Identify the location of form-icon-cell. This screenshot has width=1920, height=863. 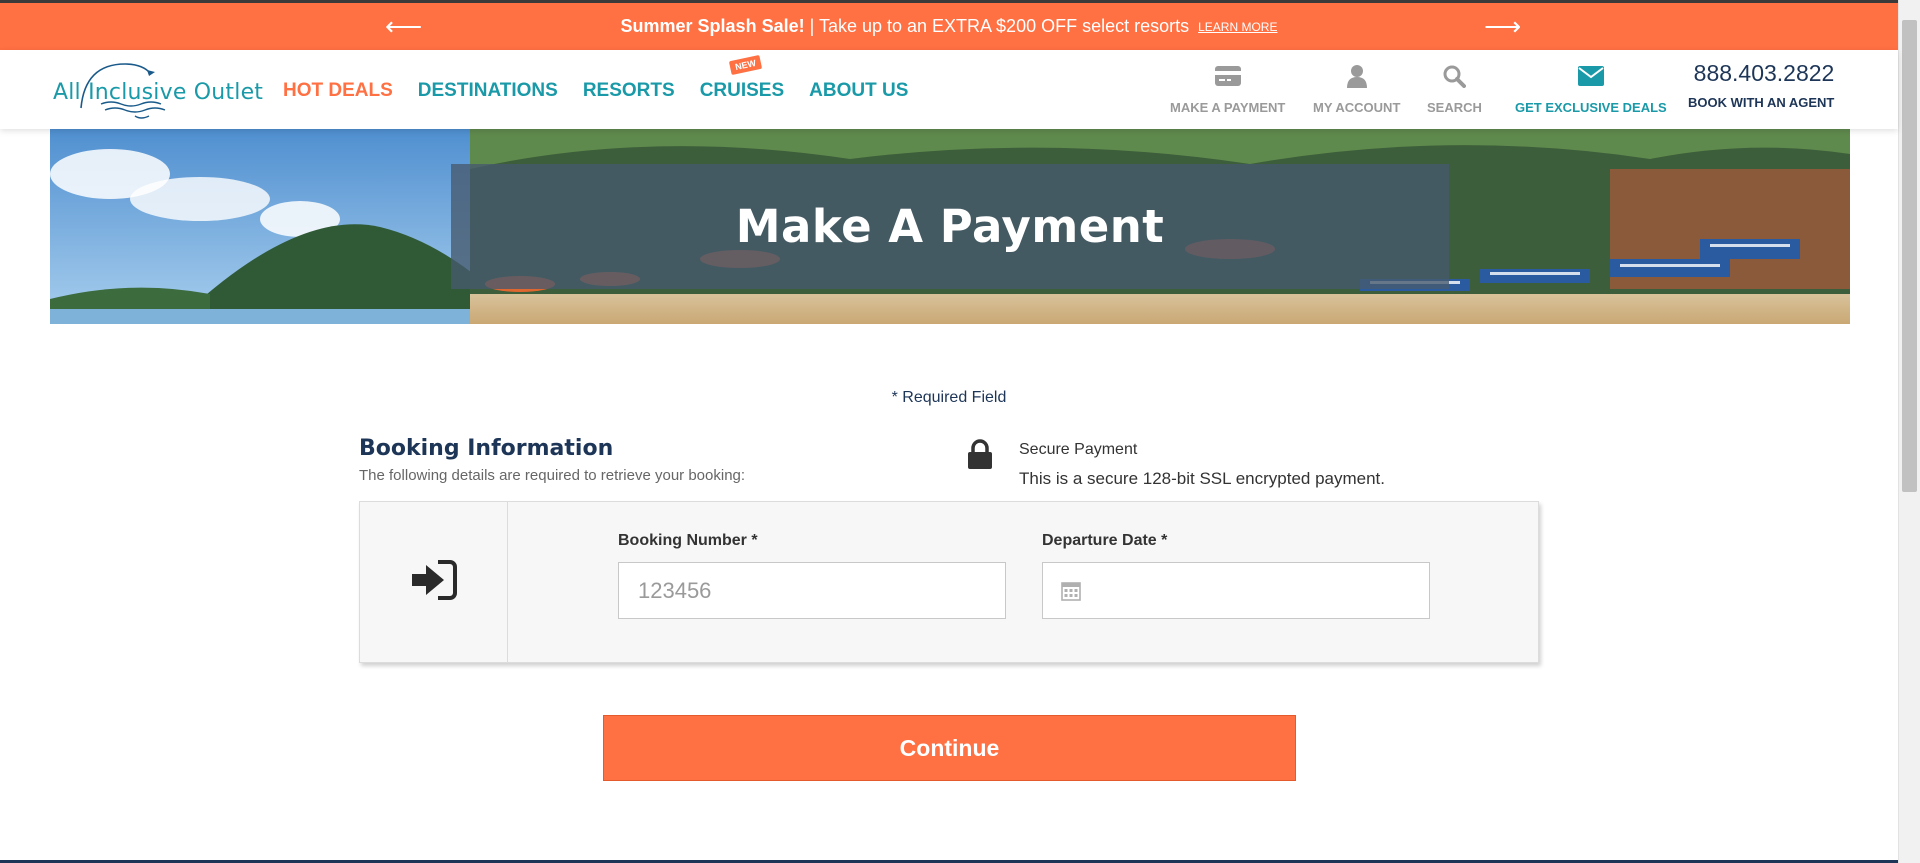
(434, 582).